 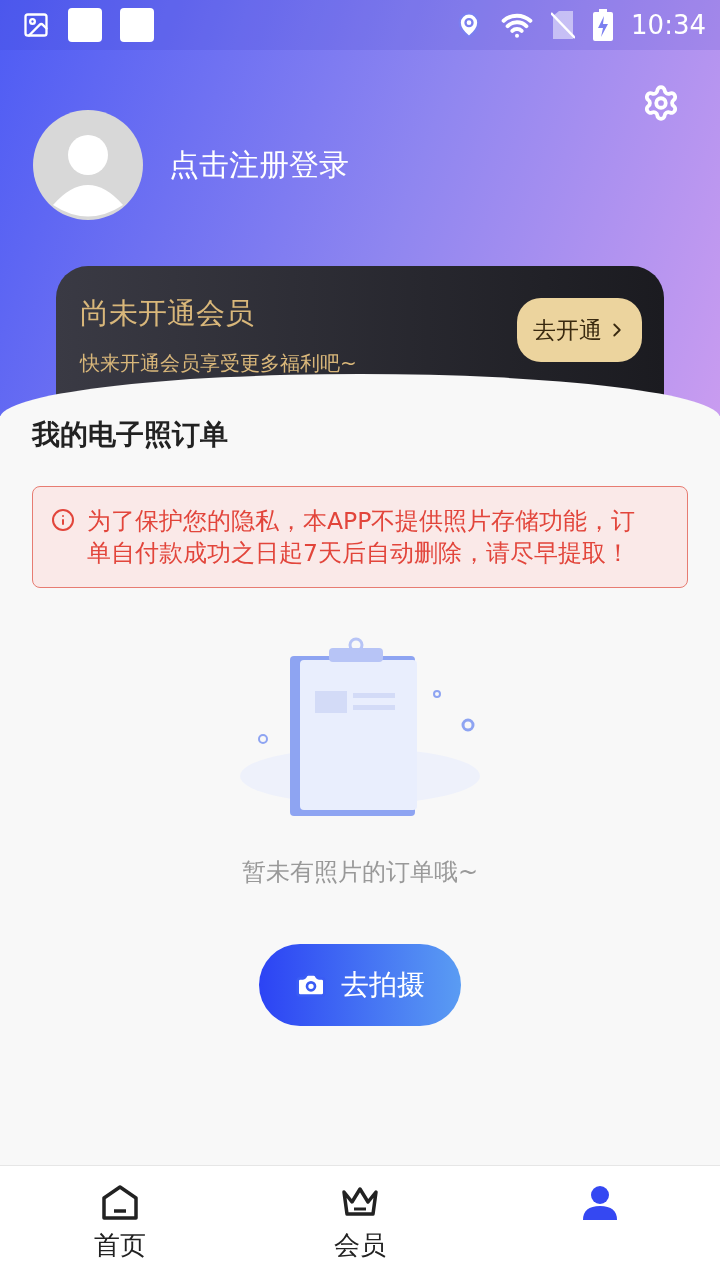 I want to click on section-title: 我的电子照订单, so click(x=130, y=435).